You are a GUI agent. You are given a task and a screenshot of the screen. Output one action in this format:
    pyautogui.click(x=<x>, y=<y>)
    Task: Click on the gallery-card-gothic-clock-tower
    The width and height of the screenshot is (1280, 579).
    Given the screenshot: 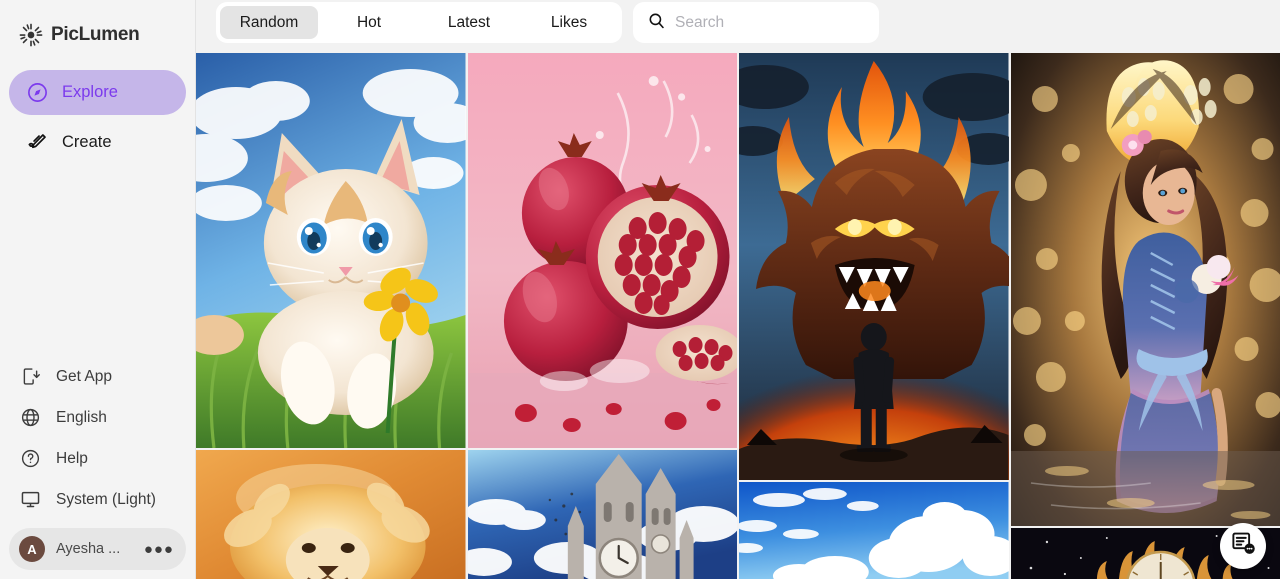 What is the action you would take?
    pyautogui.click(x=602, y=514)
    